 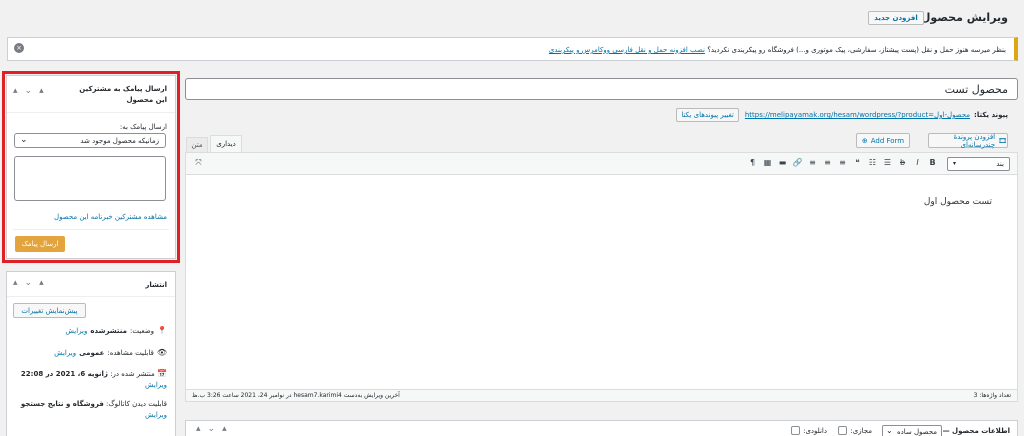 I want to click on product-data-title: اطلاعات محصول —, so click(x=976, y=431).